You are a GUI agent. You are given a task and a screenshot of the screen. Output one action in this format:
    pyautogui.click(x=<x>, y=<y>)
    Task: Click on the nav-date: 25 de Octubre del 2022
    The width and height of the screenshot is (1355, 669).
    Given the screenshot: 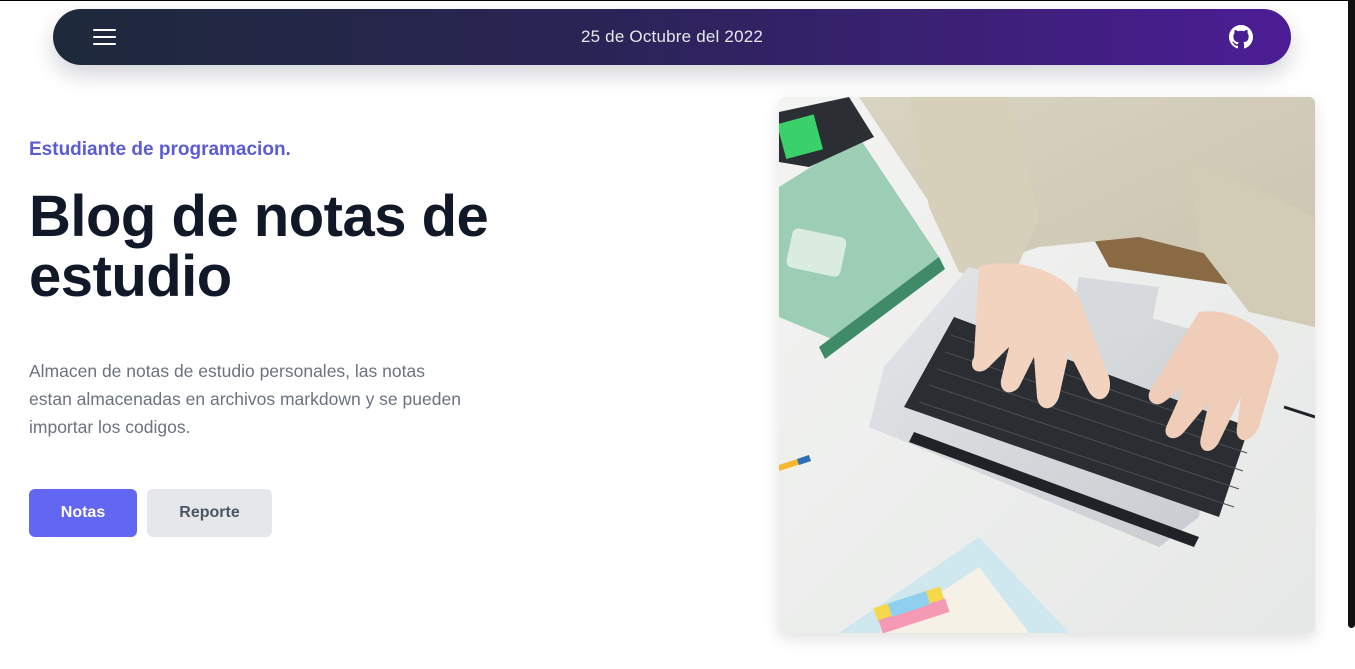 What is the action you would take?
    pyautogui.click(x=672, y=36)
    